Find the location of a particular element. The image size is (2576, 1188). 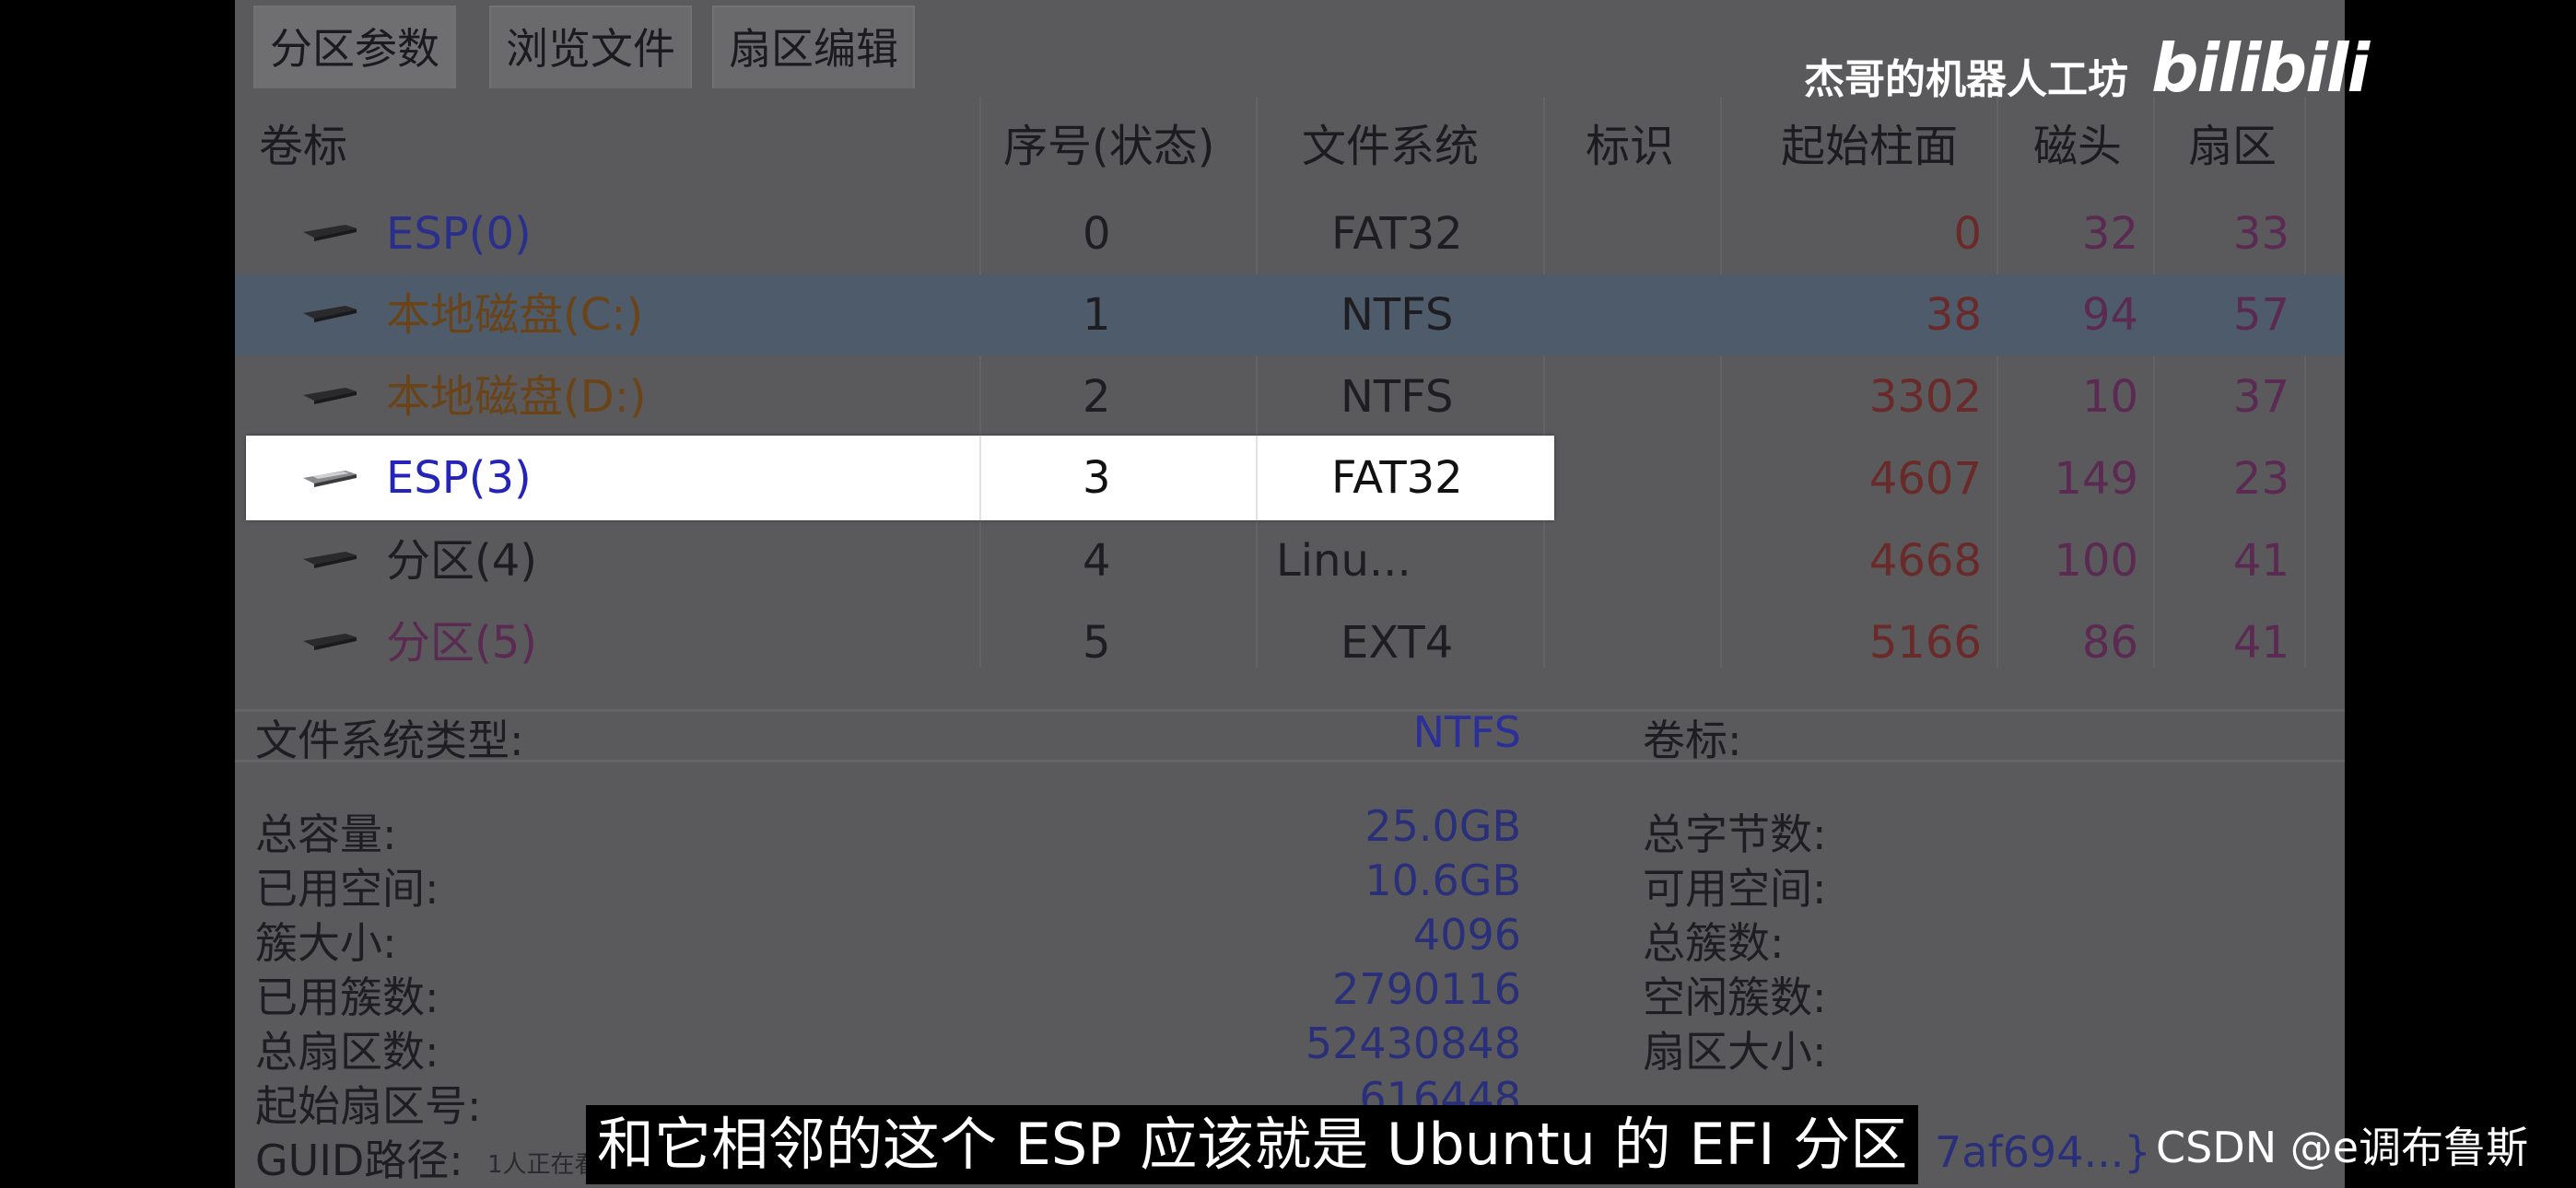

info-label: 已用空间: is located at coordinates (347, 889).